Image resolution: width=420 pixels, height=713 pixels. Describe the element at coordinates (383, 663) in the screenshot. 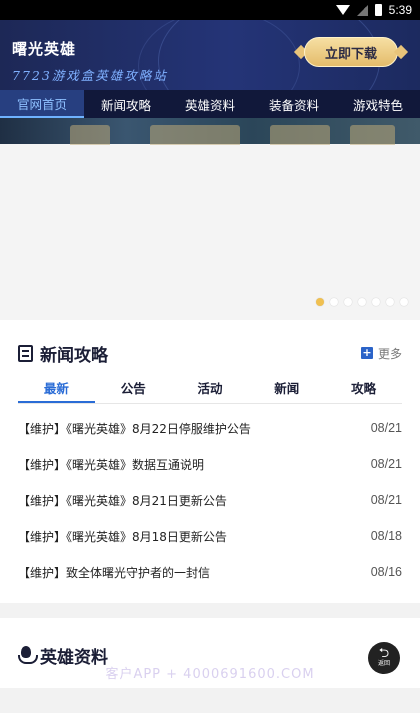

I see `back-button-label: 返回` at that location.